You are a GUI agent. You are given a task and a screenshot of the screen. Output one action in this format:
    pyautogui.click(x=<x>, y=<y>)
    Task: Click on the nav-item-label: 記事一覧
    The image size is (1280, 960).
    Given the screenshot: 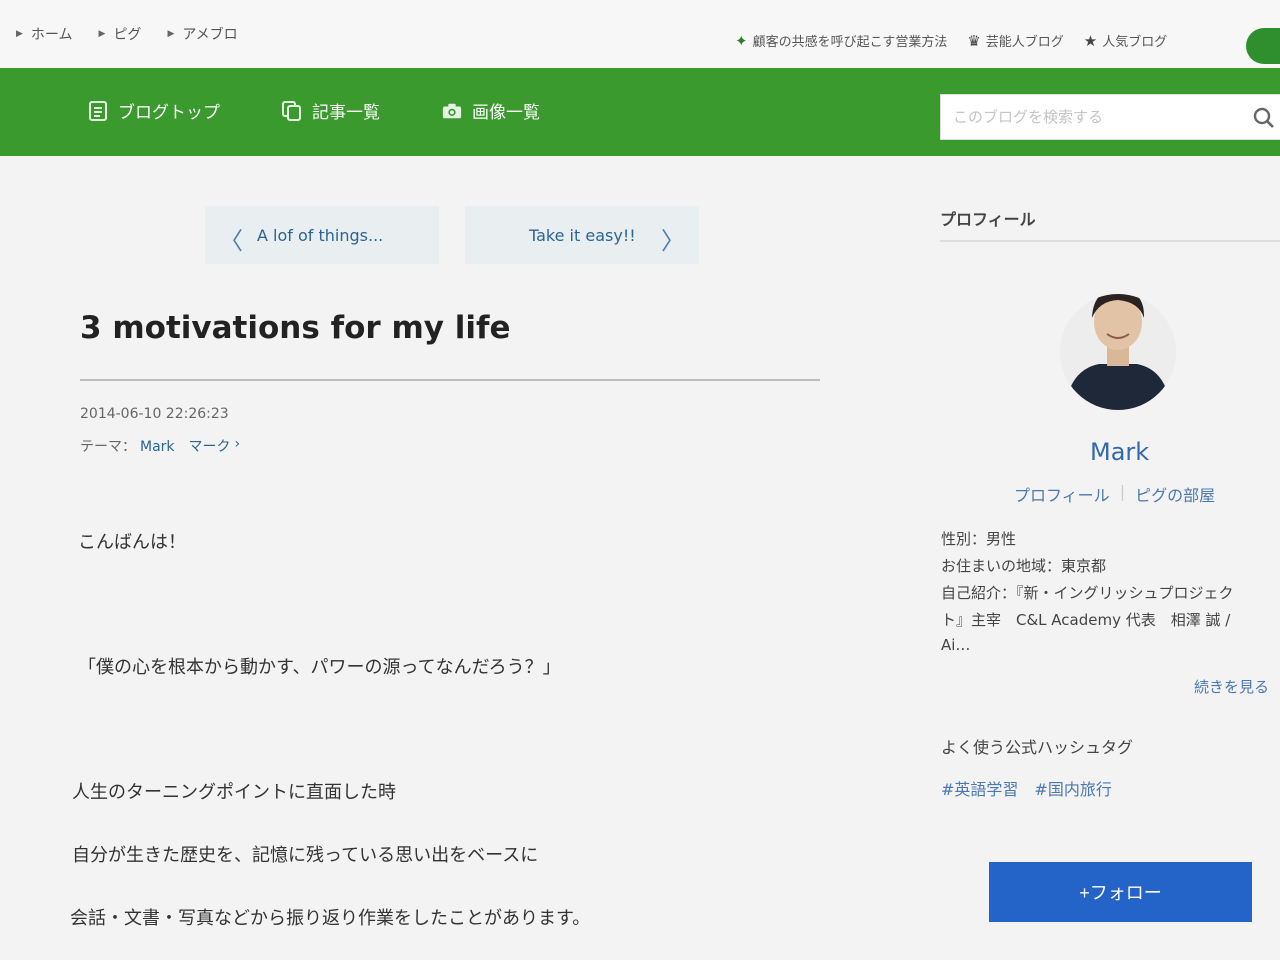 What is the action you would take?
    pyautogui.click(x=346, y=113)
    